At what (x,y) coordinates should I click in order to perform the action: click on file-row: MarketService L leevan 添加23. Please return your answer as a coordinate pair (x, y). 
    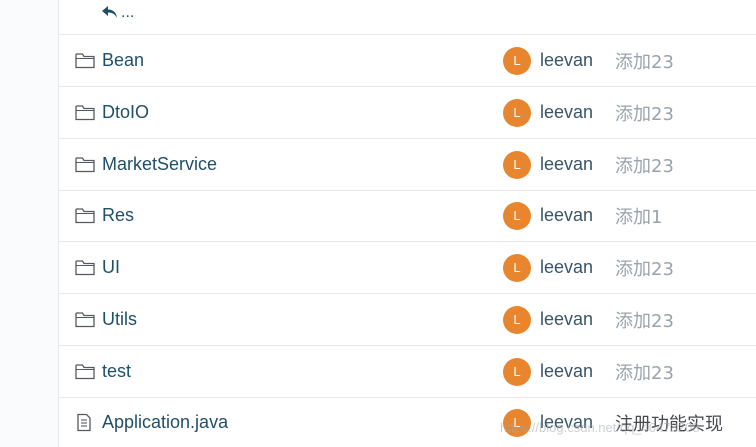
    Looking at the image, I should click on (407, 165).